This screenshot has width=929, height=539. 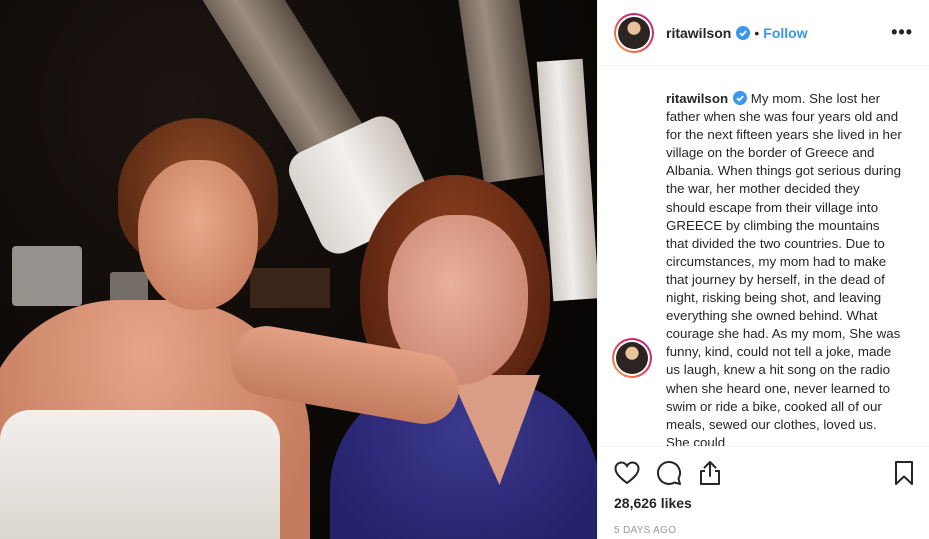 What do you see at coordinates (500, 92) in the screenshot?
I see `tree-trunk` at bounding box center [500, 92].